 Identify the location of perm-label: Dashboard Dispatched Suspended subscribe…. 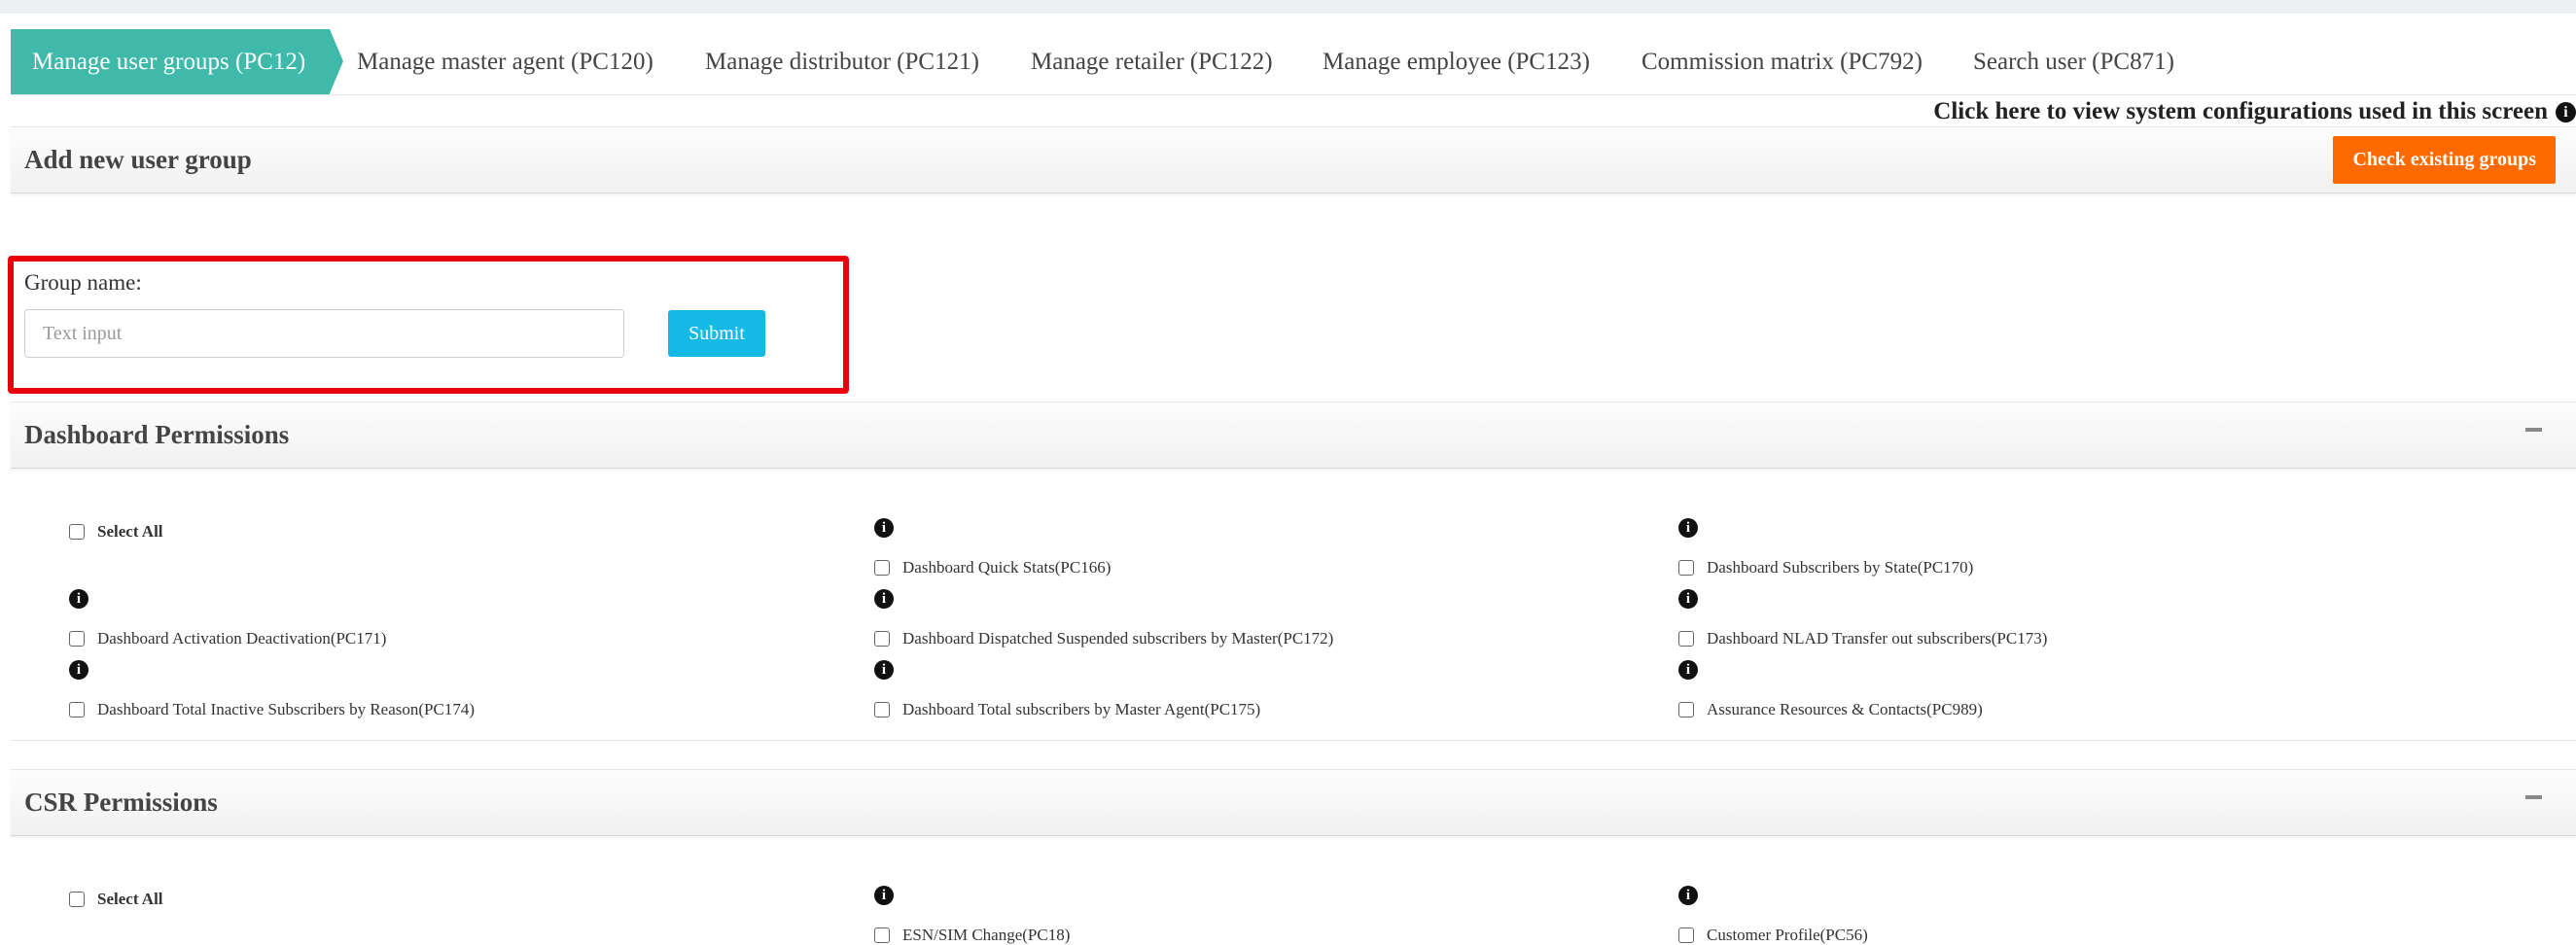
(1118, 638).